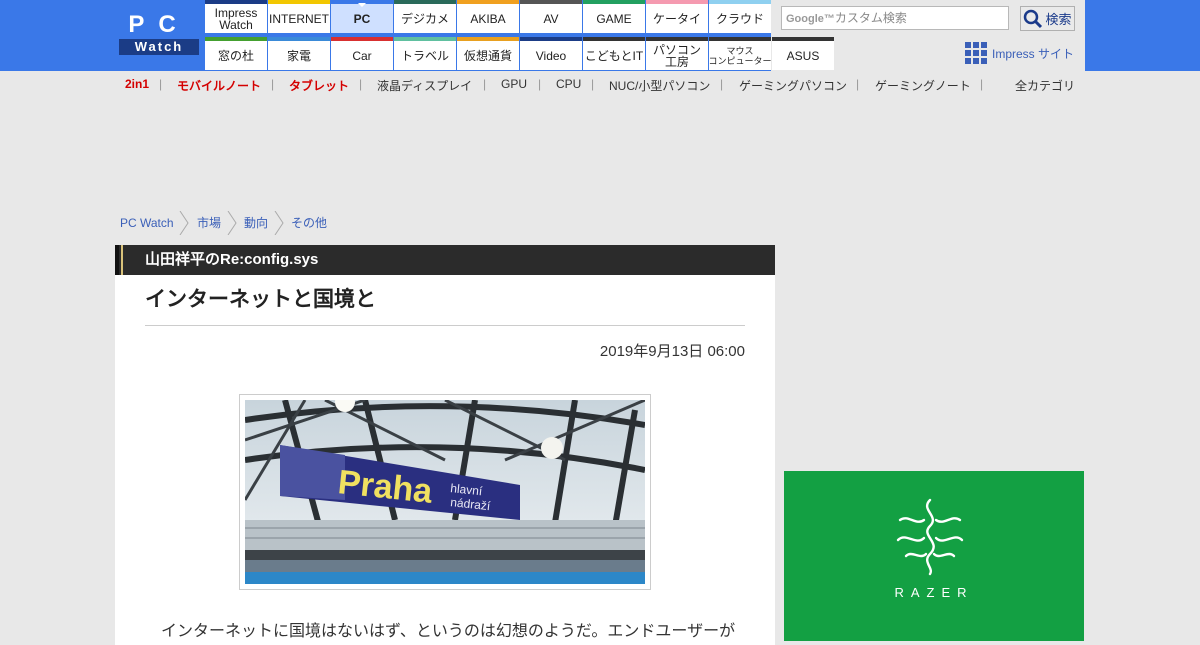  Describe the element at coordinates (514, 84) in the screenshot. I see `category-link-4: GPU` at that location.